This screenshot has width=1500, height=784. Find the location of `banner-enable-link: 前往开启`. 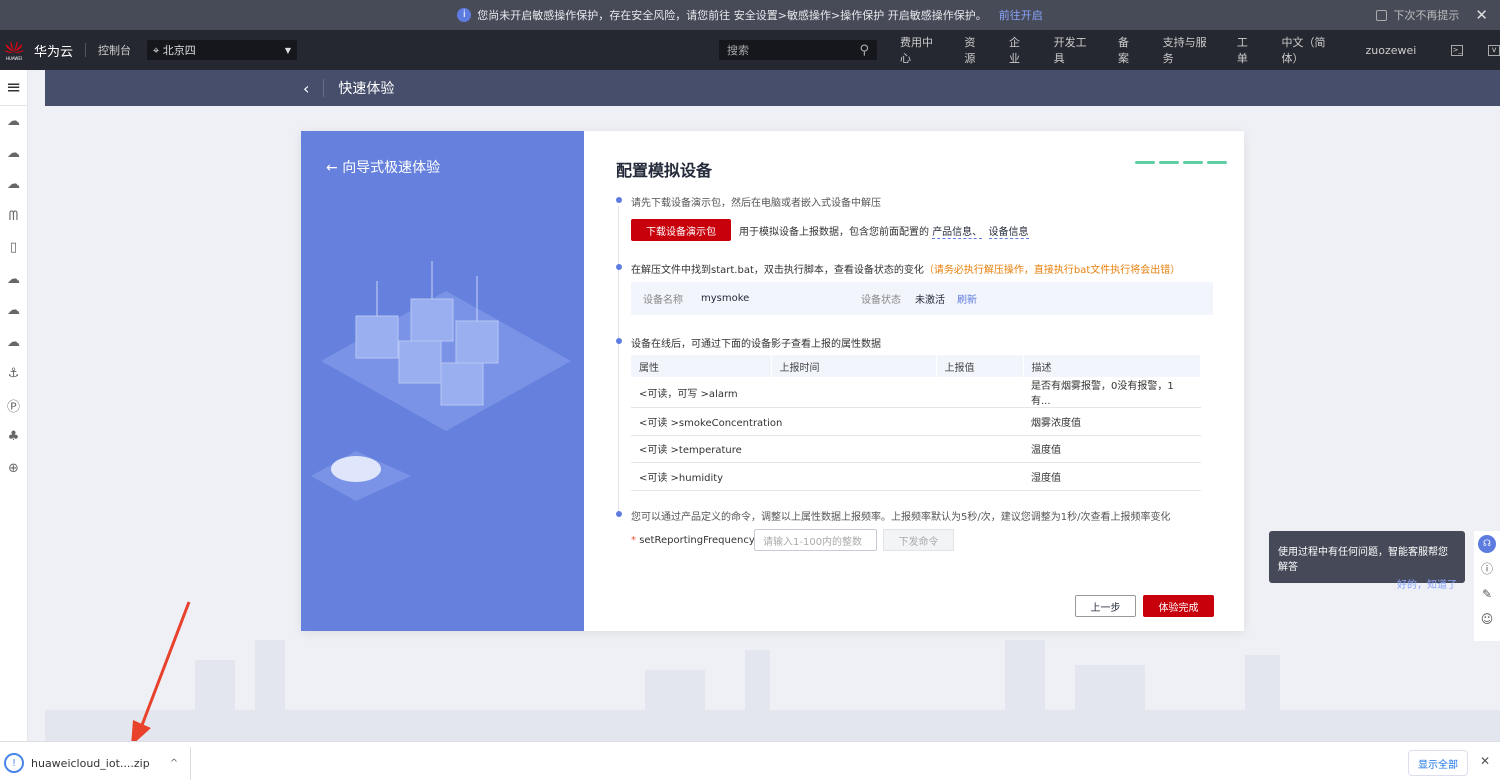

banner-enable-link: 前往开启 is located at coordinates (1021, 15).